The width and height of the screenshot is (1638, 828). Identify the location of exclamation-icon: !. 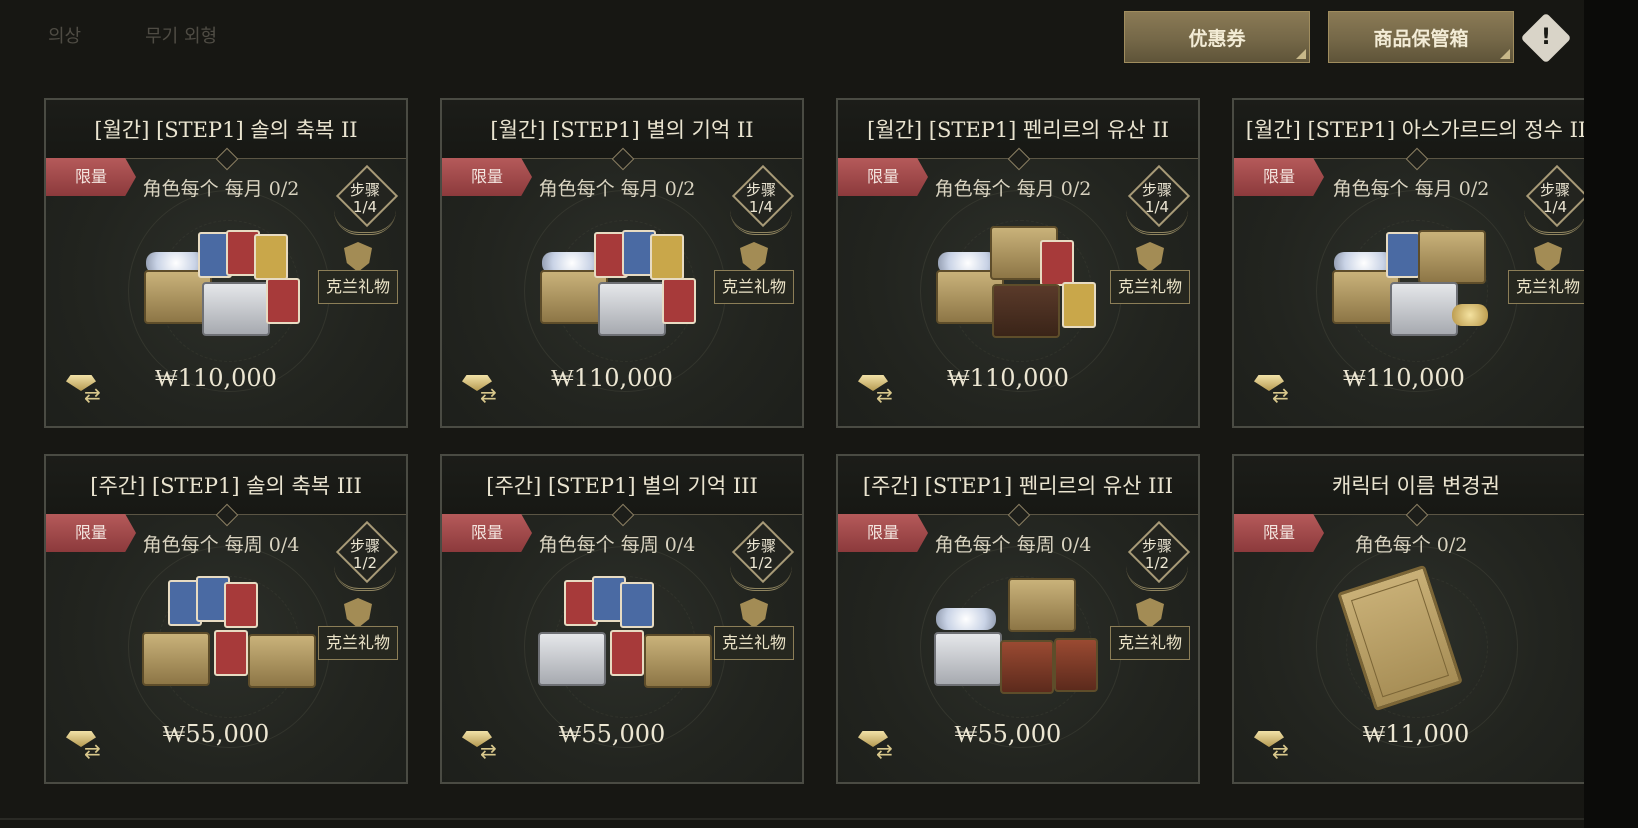
(1546, 37).